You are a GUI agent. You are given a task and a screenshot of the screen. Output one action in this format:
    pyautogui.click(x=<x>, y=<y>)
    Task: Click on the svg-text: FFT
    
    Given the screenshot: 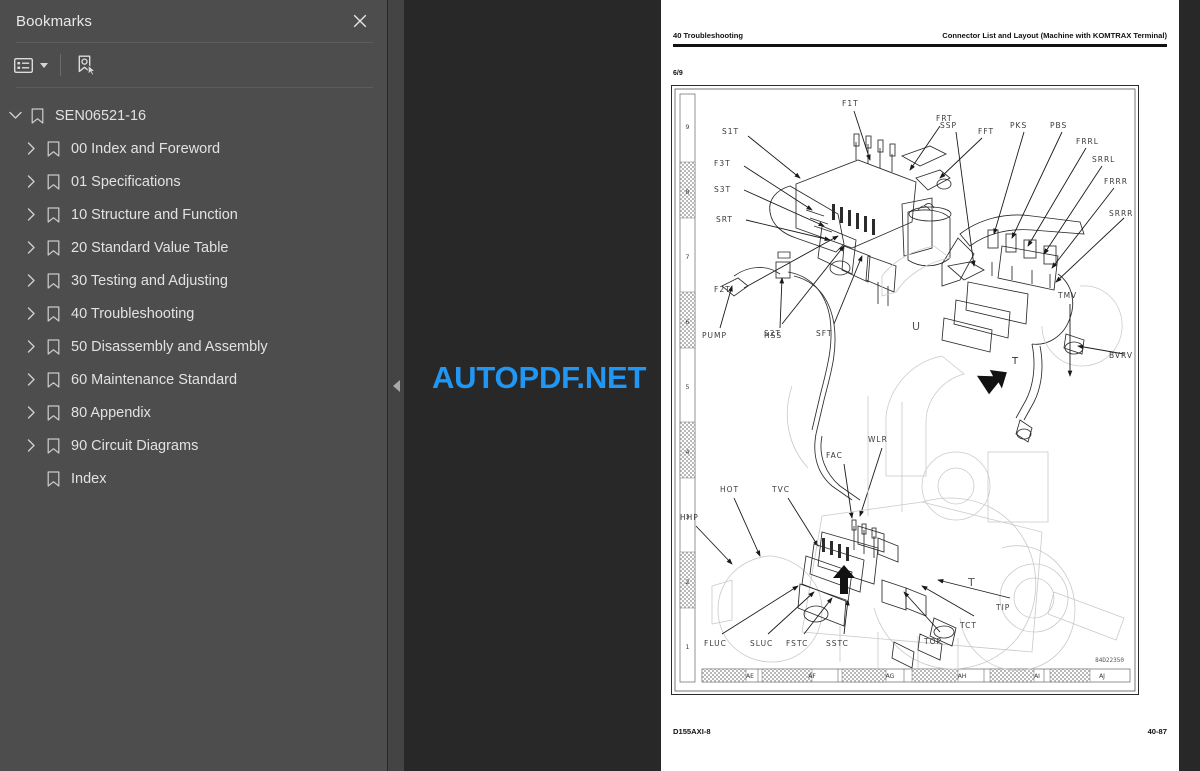 What is the action you would take?
    pyautogui.click(x=986, y=131)
    